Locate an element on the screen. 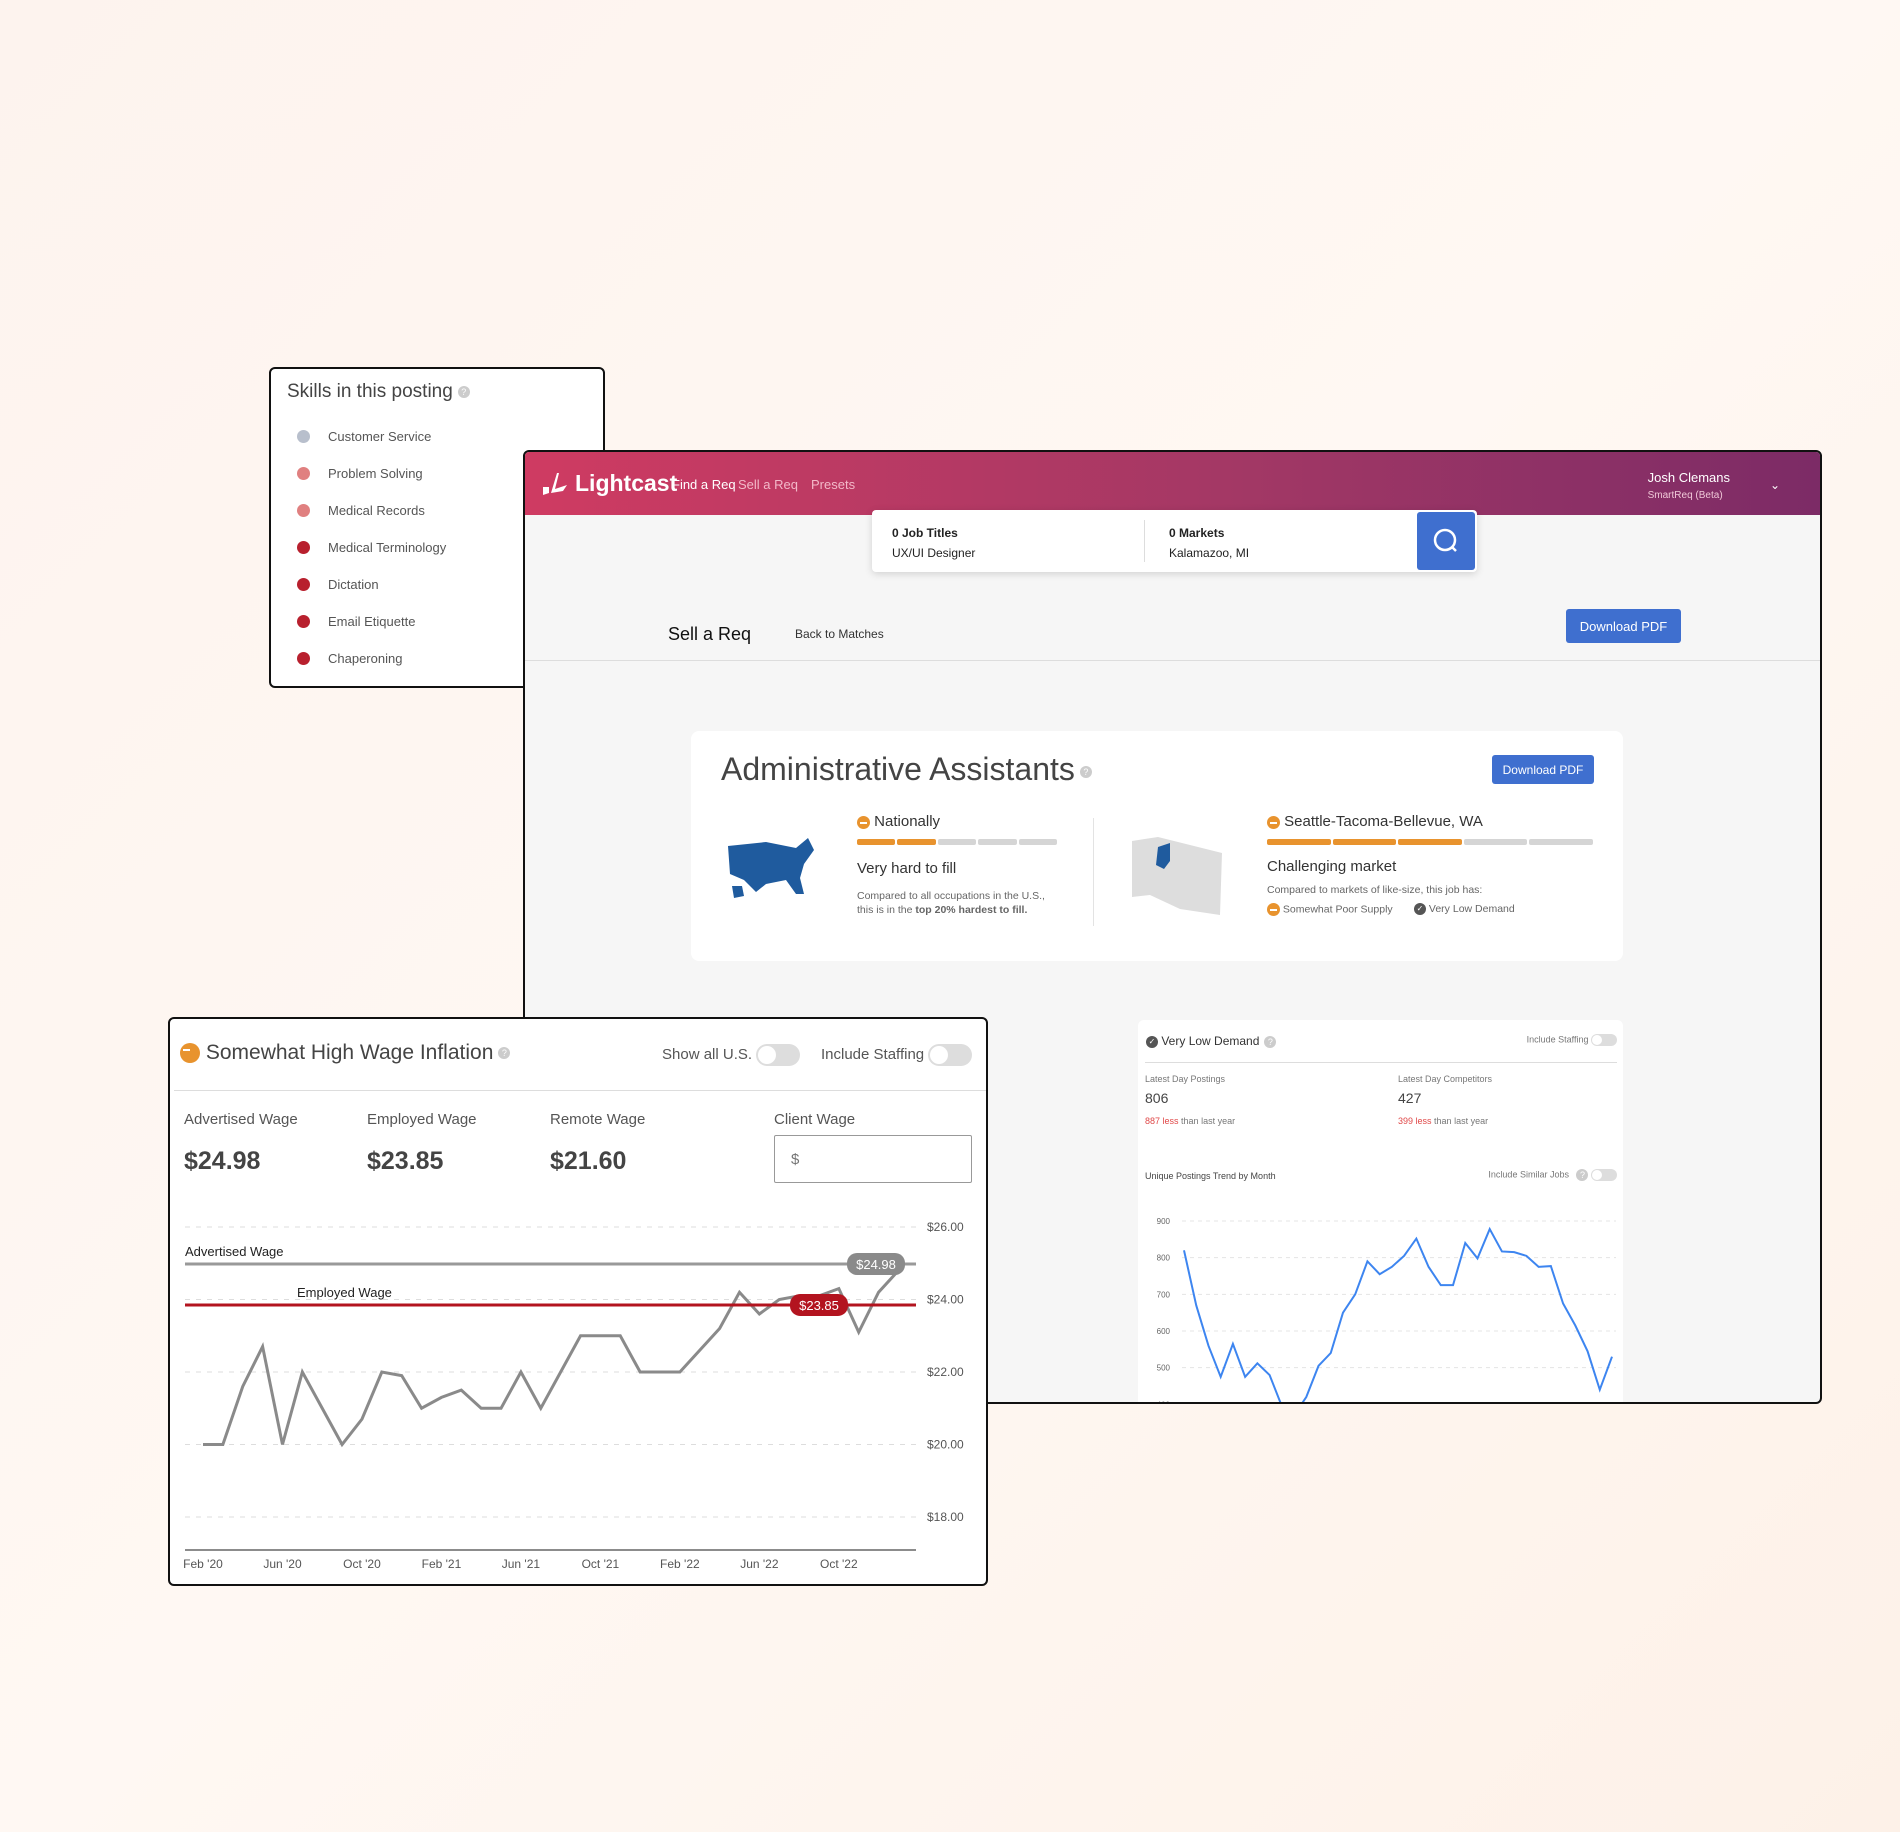  skill-label: Problem Solving is located at coordinates (375, 473).